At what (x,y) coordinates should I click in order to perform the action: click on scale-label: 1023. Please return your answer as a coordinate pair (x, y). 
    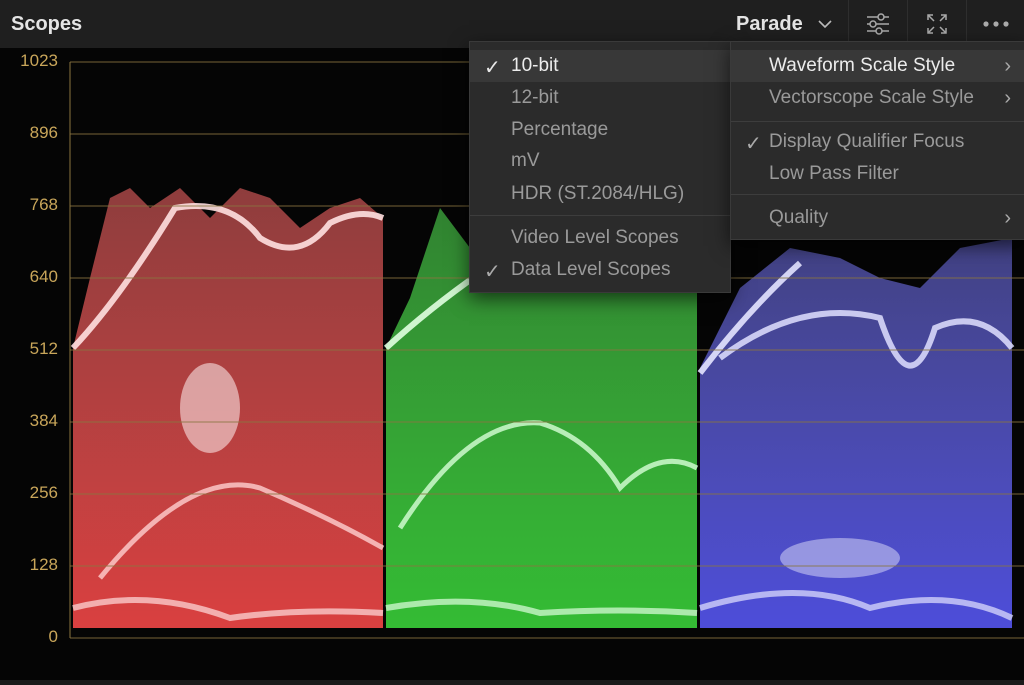
    Looking at the image, I should click on (39, 60).